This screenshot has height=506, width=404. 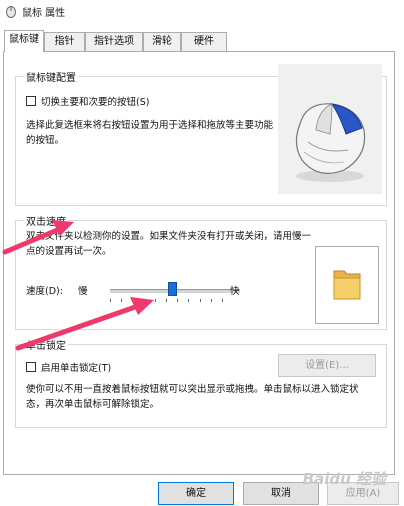 What do you see at coordinates (31, 101) in the screenshot?
I see `switch-buttons-checkbox` at bounding box center [31, 101].